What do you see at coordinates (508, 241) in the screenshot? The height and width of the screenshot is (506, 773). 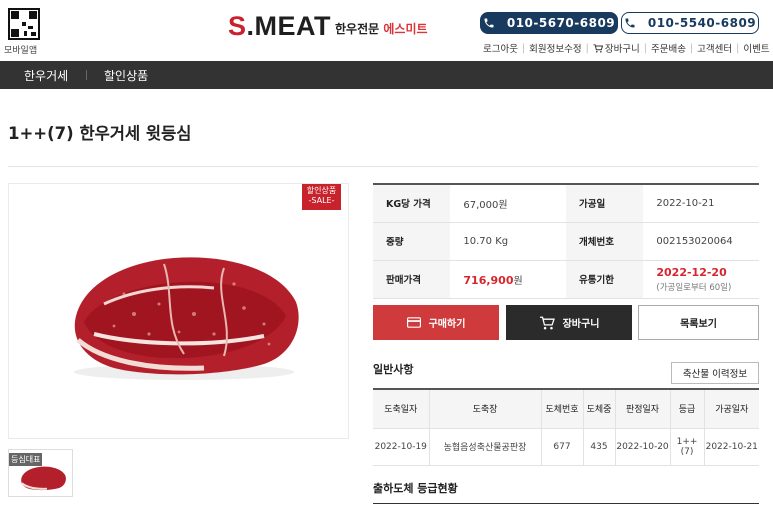 I see `weight-value: 10.70 Kg` at bounding box center [508, 241].